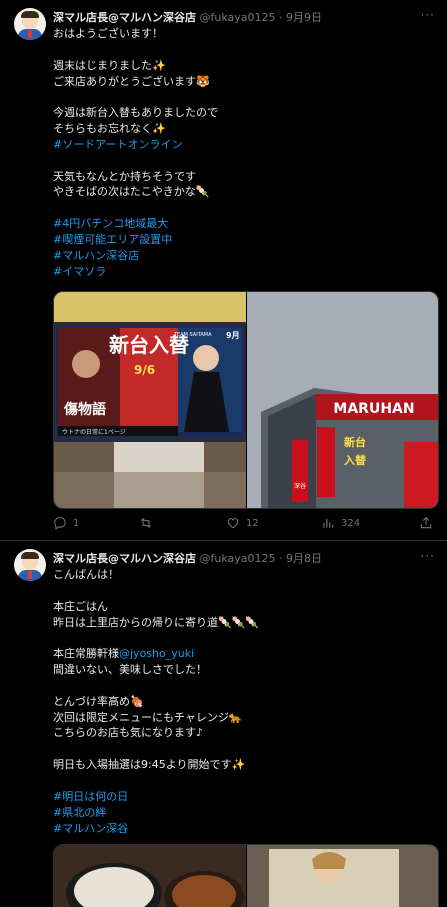 This screenshot has height=907, width=447. I want to click on reply-count: 1, so click(76, 523).